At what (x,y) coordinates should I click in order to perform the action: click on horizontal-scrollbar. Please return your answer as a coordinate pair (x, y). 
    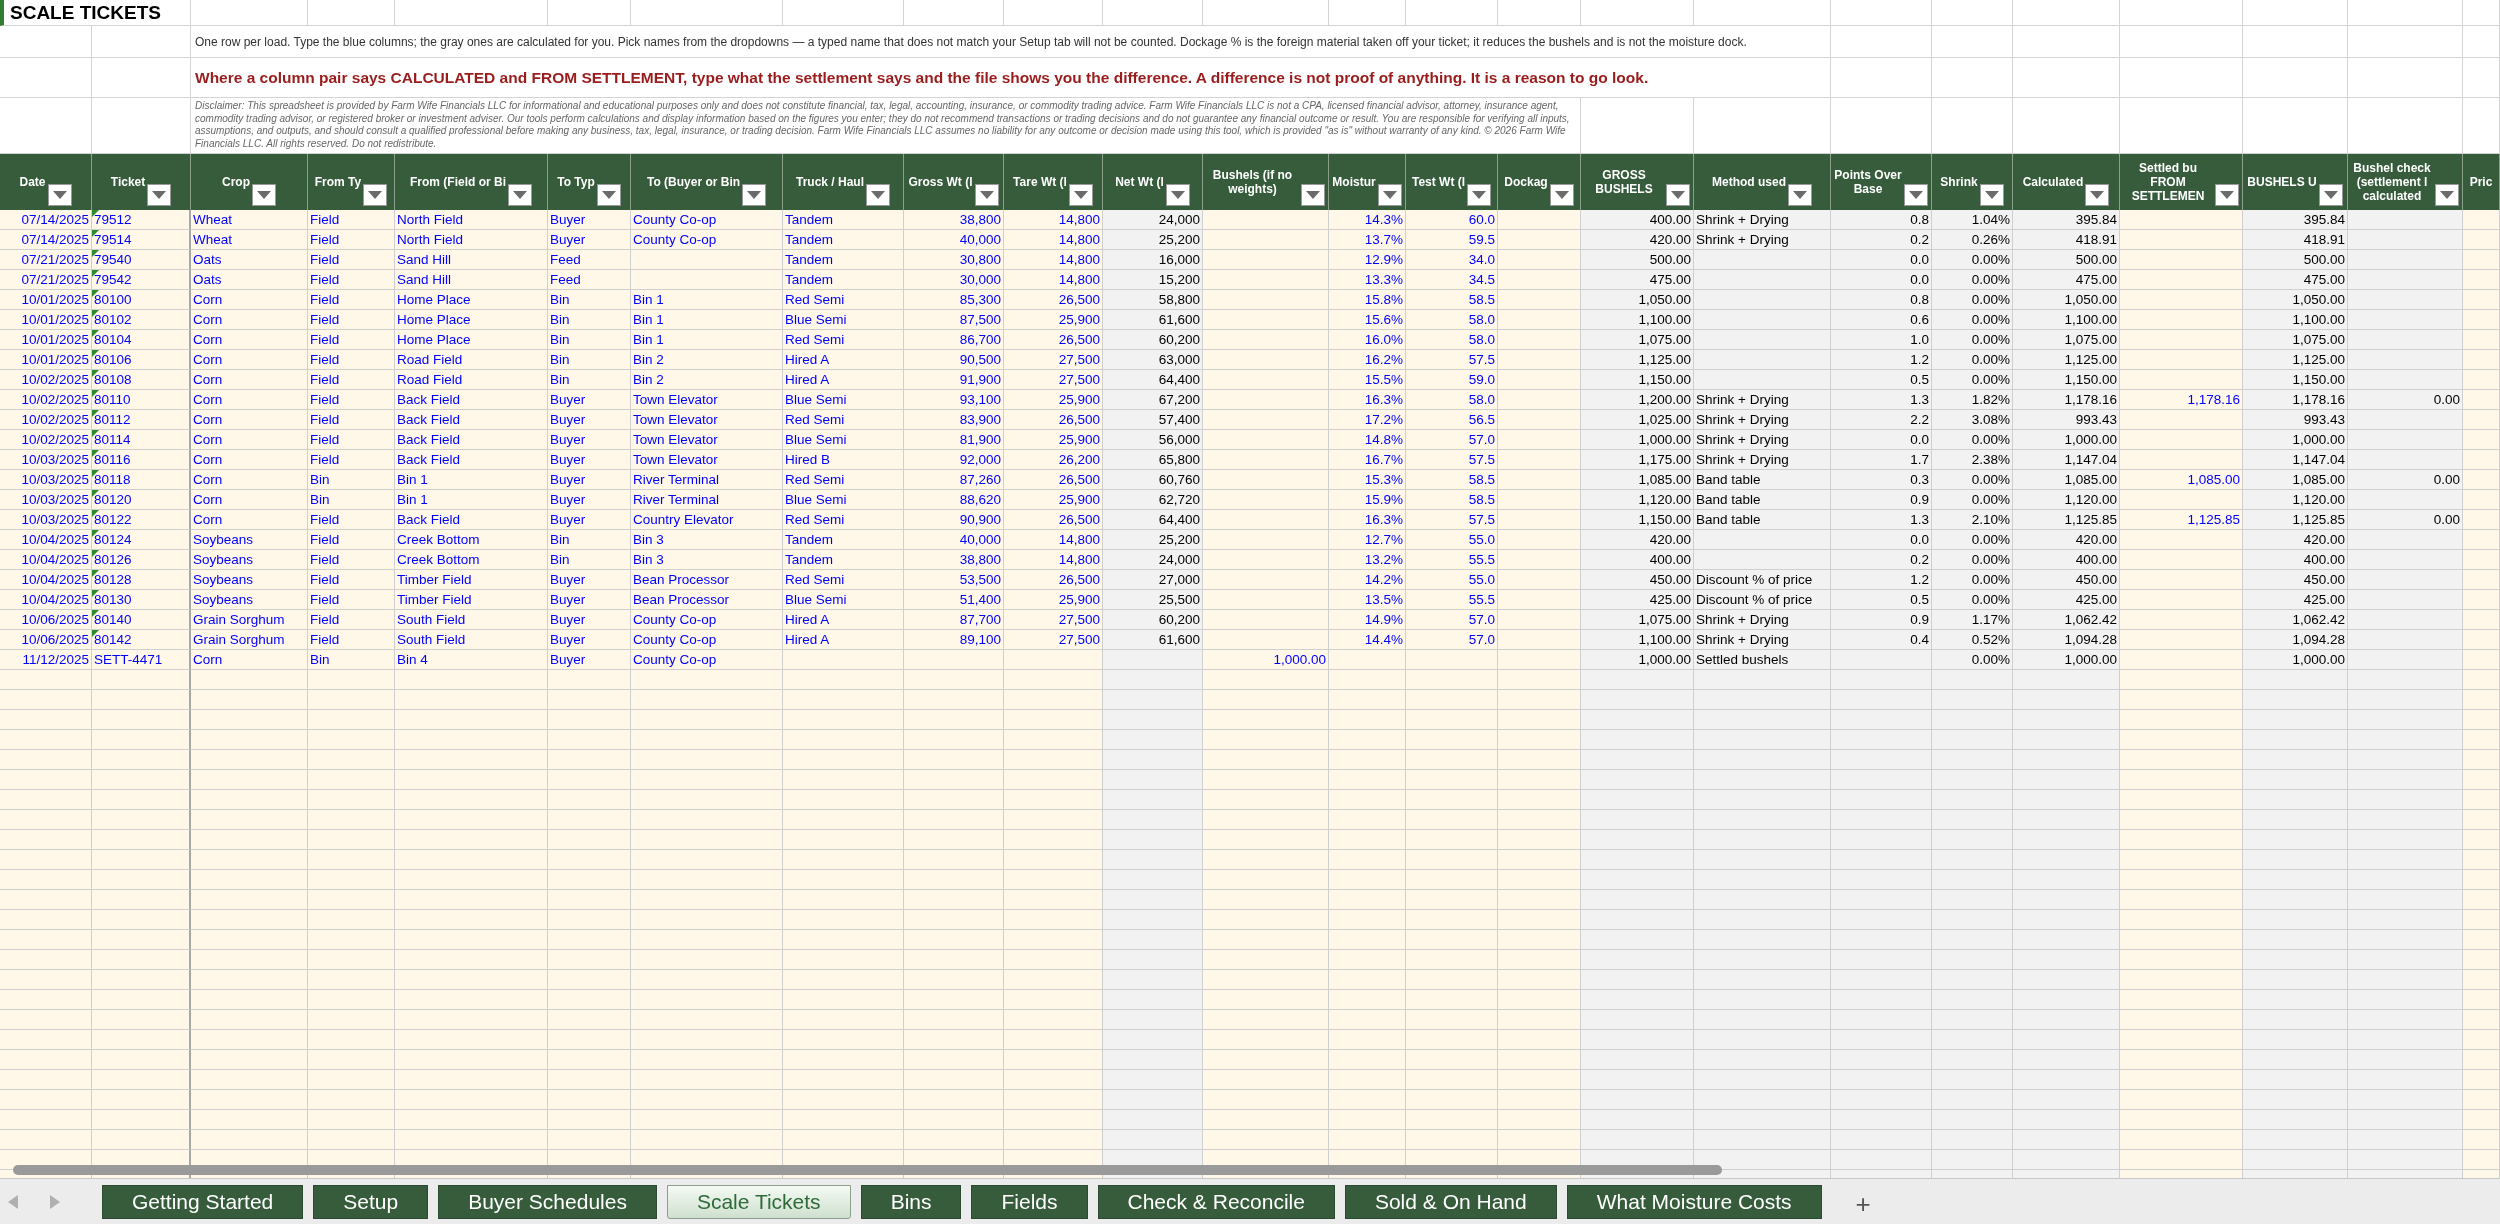
    Looking at the image, I should click on (867, 1170).